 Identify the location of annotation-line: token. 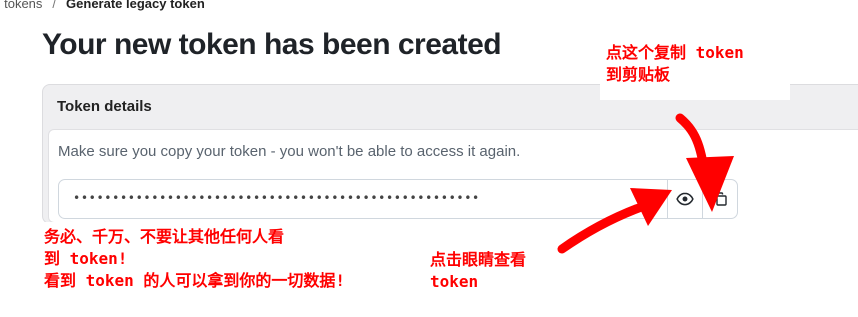
(454, 281).